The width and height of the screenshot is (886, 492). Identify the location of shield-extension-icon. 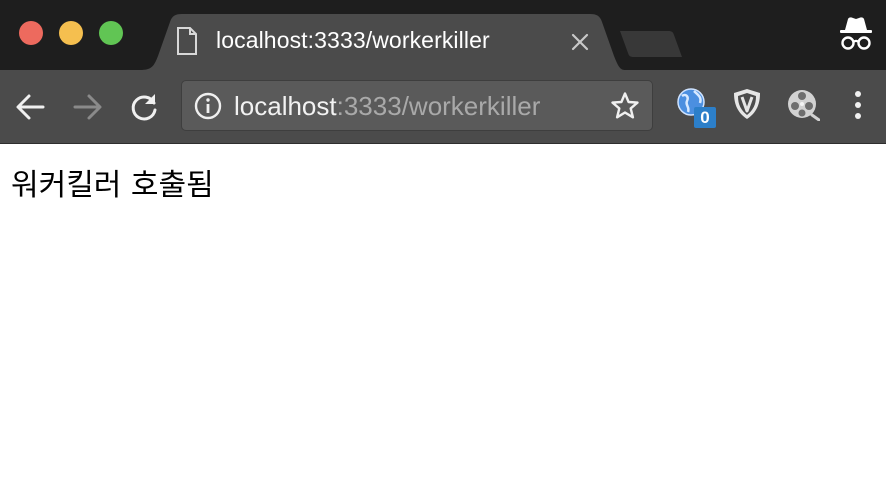
(747, 106).